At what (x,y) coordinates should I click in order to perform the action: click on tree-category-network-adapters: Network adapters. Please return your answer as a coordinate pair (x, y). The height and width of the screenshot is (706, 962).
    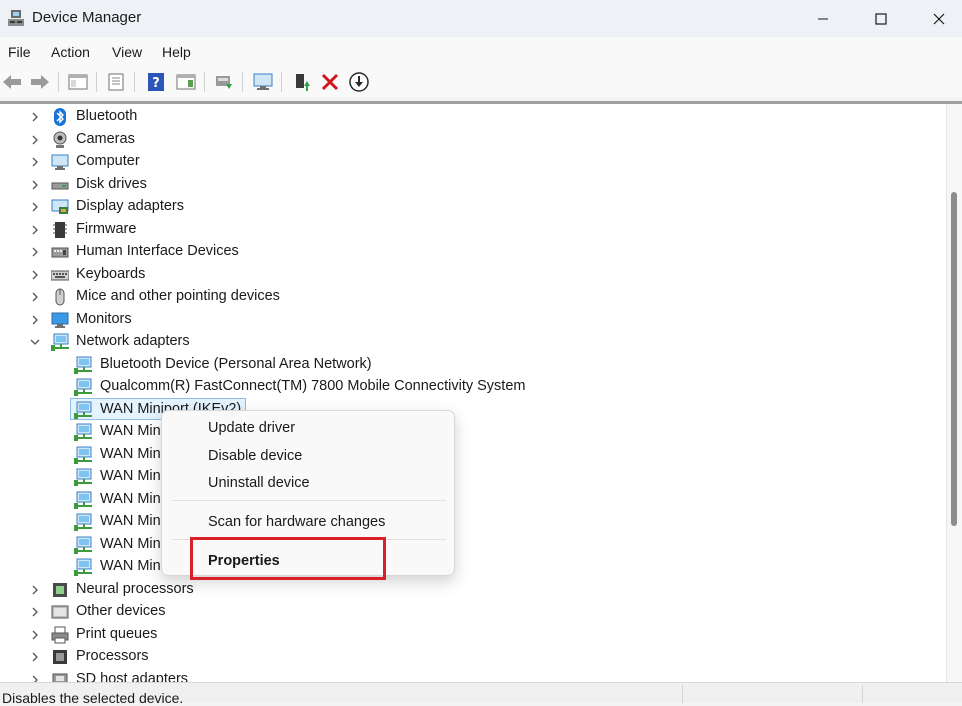
    Looking at the image, I should click on (470, 342).